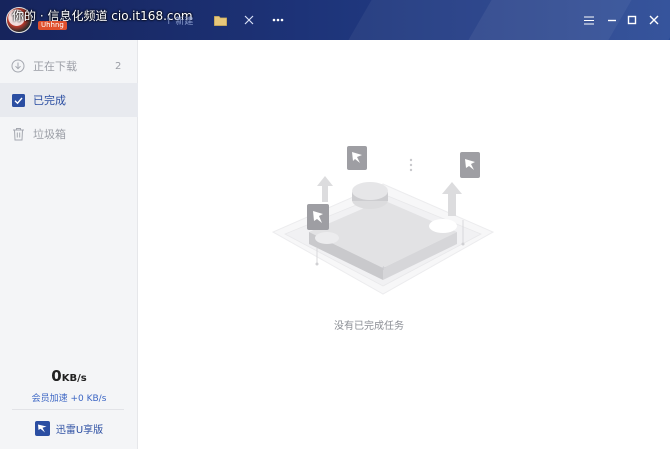 This screenshot has height=449, width=670. I want to click on sidebar-item-label: 垃圾箱, so click(49, 134).